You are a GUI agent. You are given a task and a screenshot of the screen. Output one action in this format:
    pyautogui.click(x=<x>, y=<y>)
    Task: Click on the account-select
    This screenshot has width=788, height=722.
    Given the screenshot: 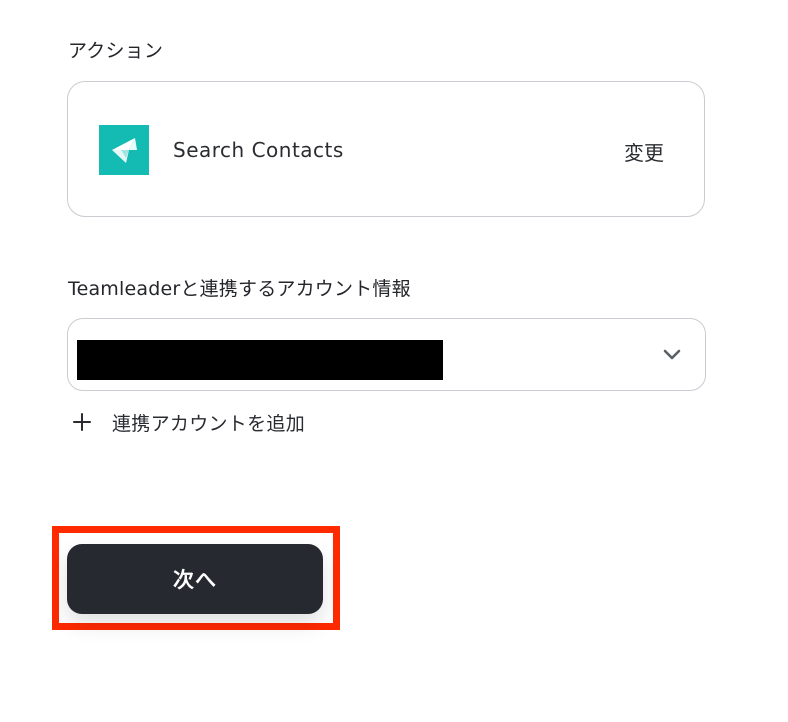 What is the action you would take?
    pyautogui.click(x=386, y=354)
    